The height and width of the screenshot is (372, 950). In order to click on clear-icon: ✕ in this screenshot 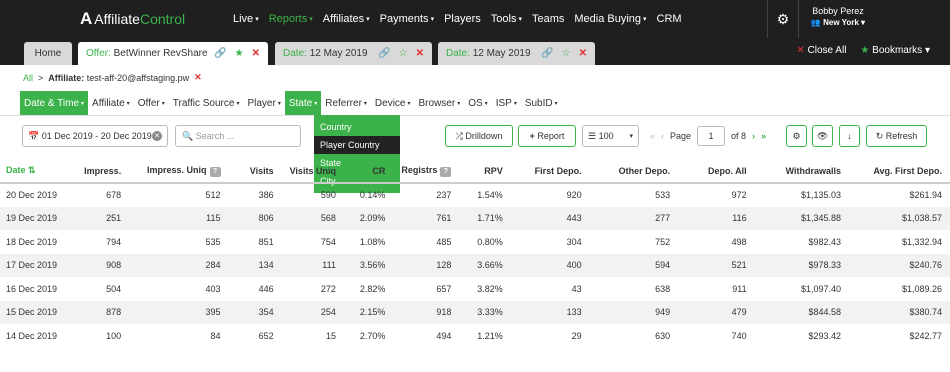, I will do `click(157, 136)`.